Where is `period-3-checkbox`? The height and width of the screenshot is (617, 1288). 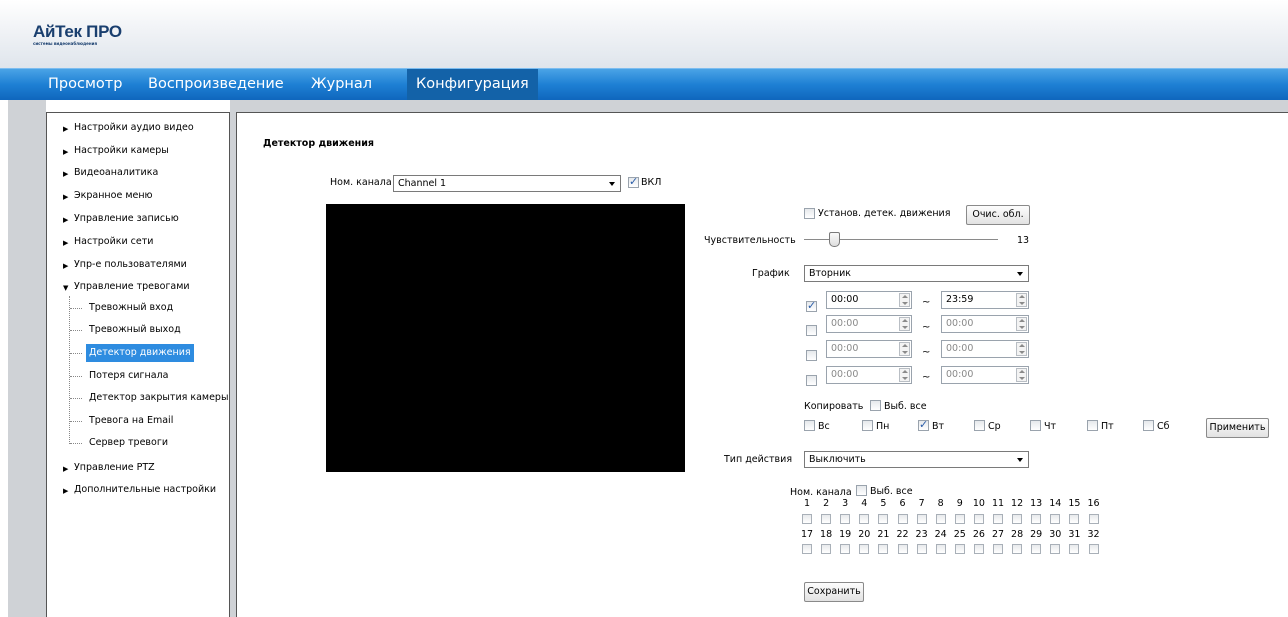 period-3-checkbox is located at coordinates (811, 355).